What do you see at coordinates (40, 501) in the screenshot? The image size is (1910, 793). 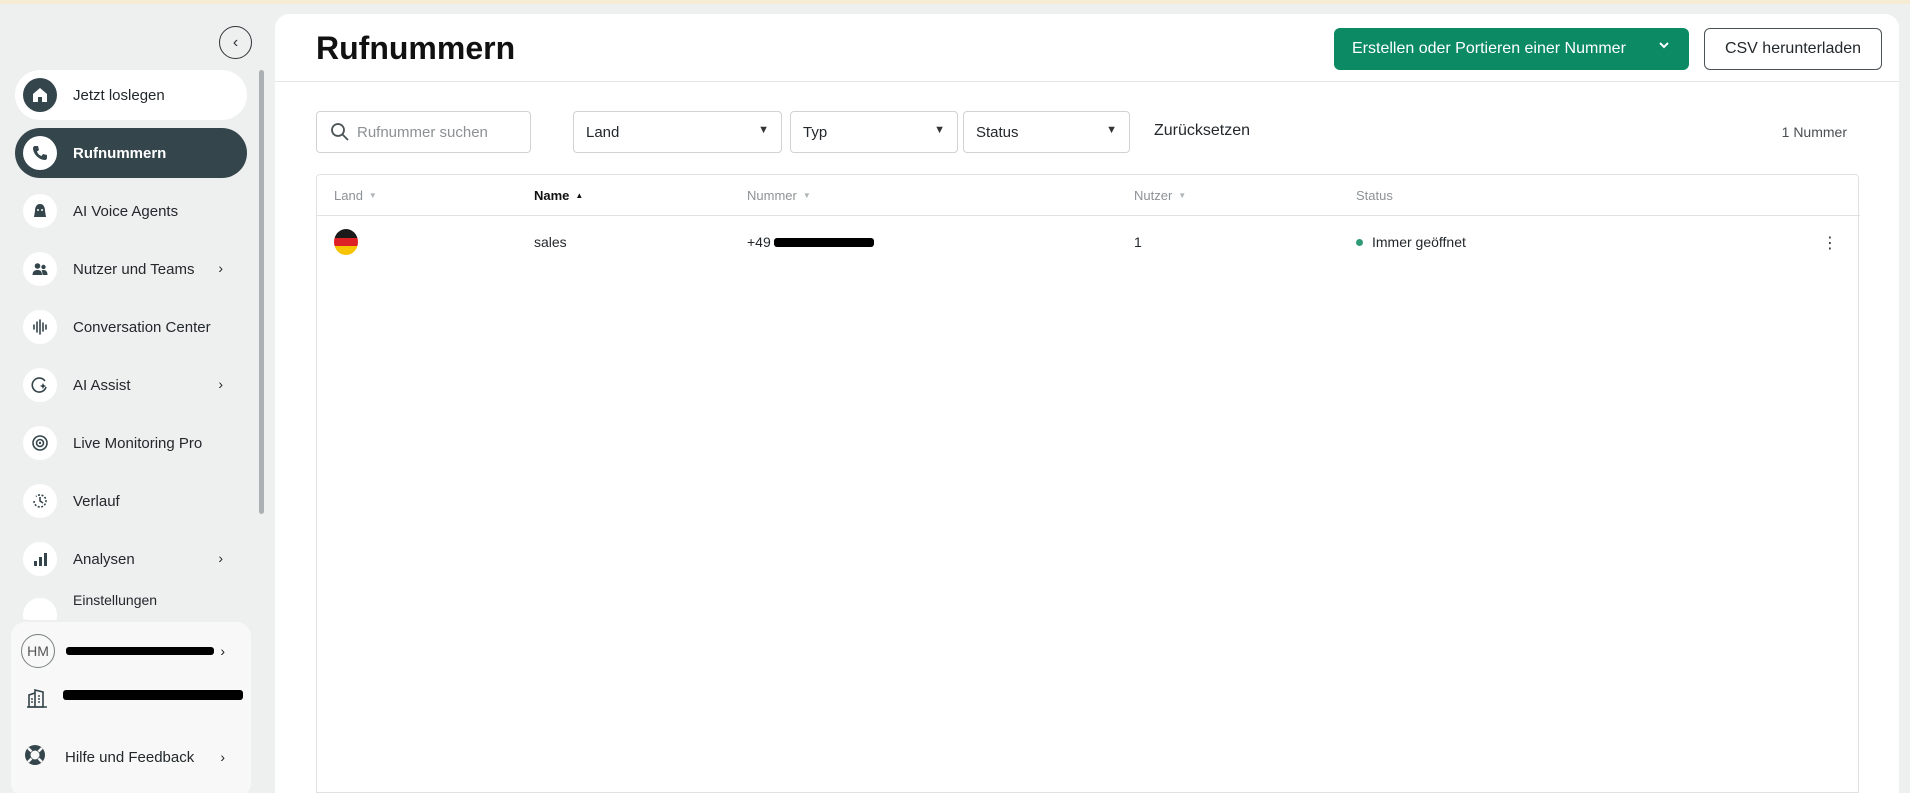 I see `history-icon` at bounding box center [40, 501].